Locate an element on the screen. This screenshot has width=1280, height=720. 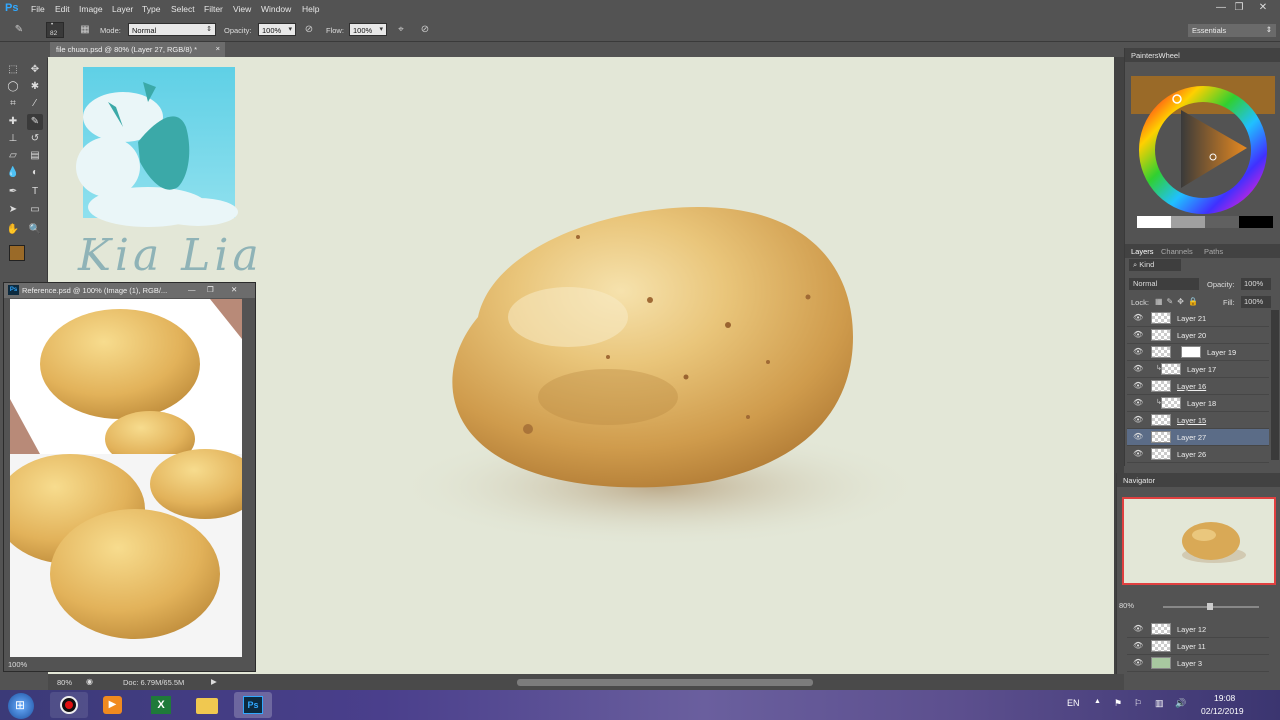
layer-row: 👁 Layer 21 is located at coordinates (1198, 318).